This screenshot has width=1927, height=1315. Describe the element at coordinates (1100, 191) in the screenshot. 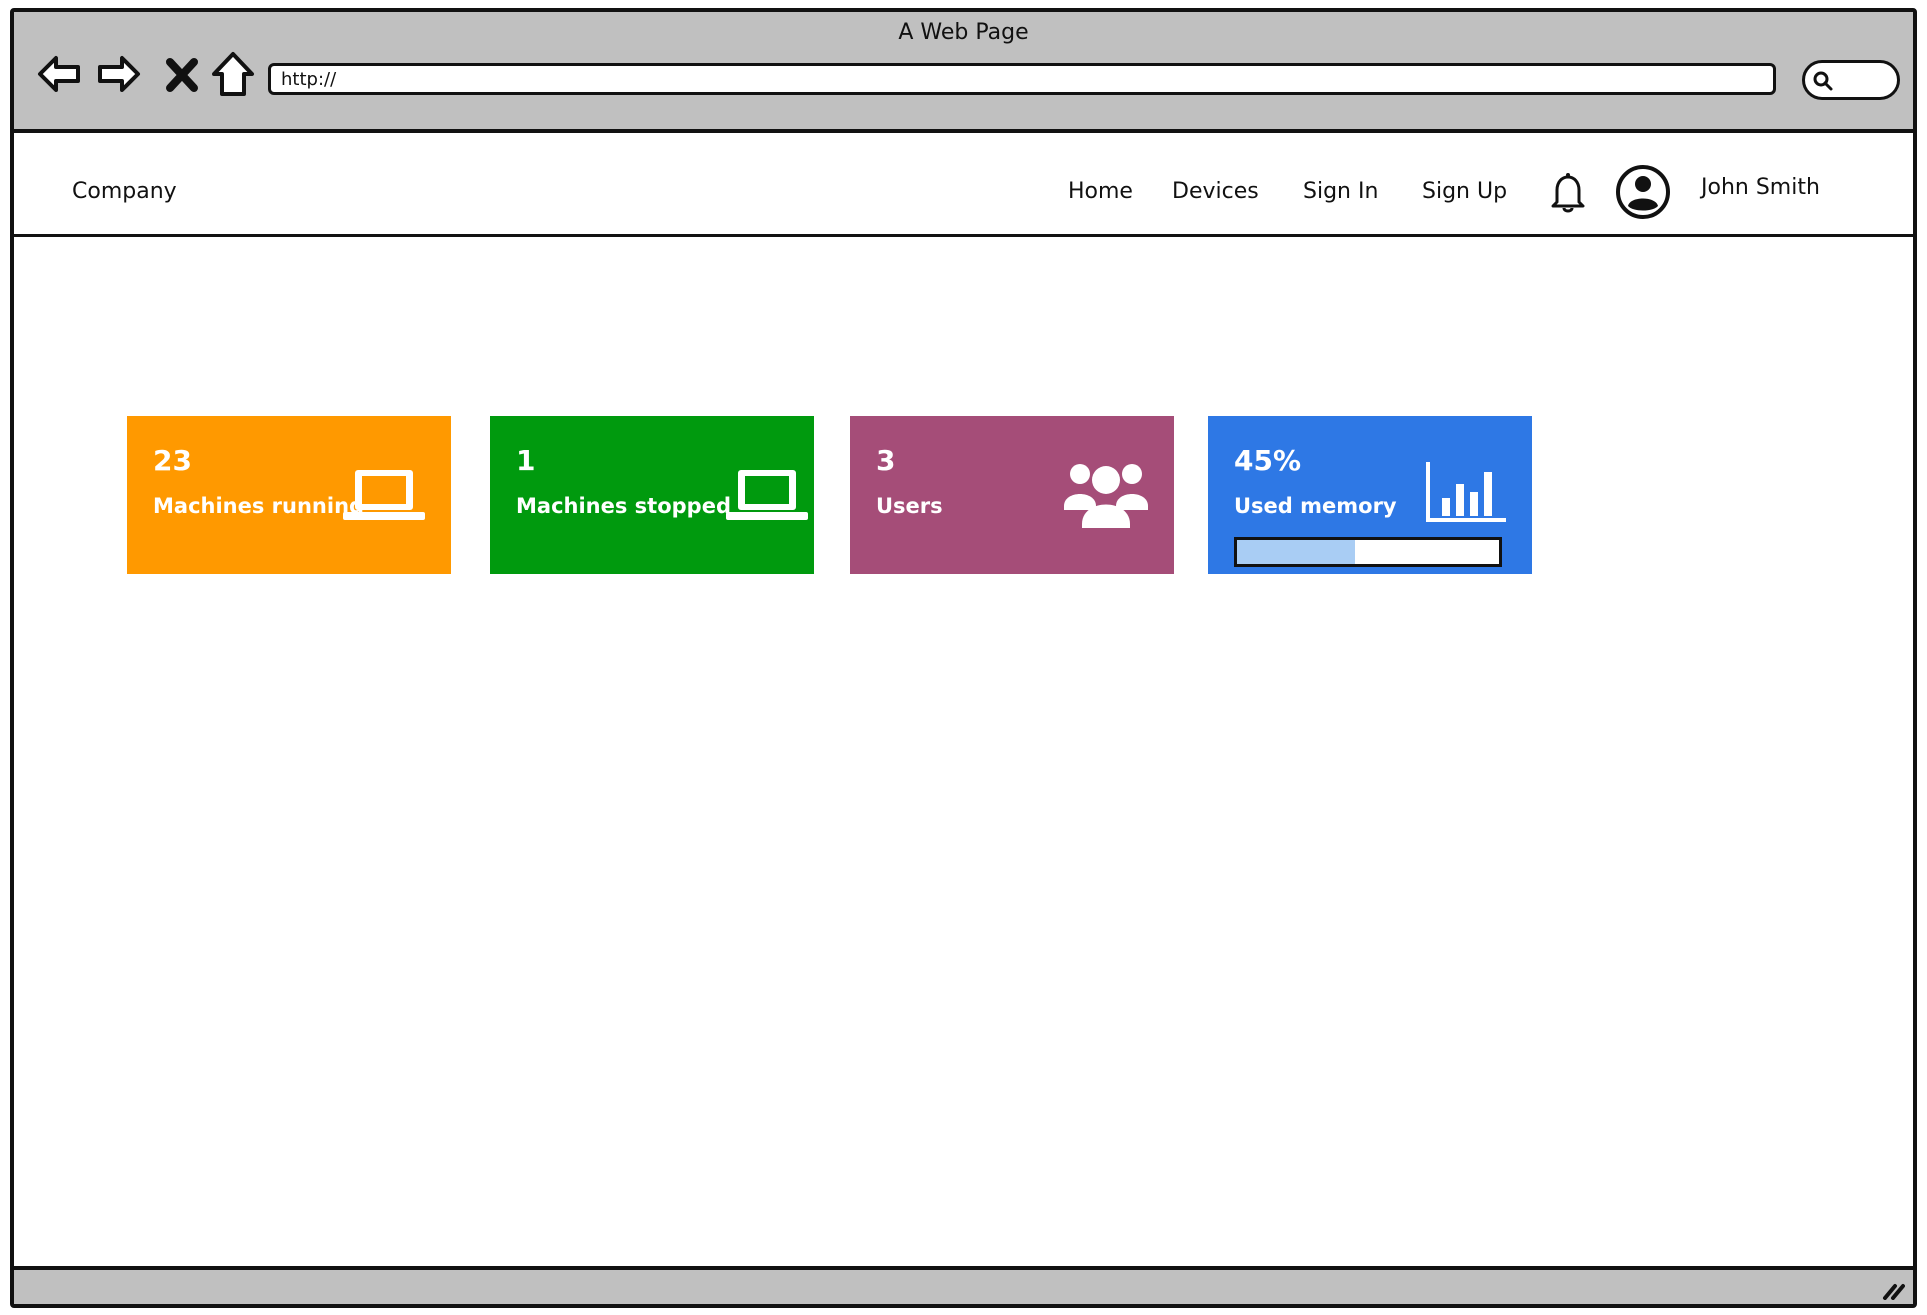

I see `nav-home: Home` at that location.